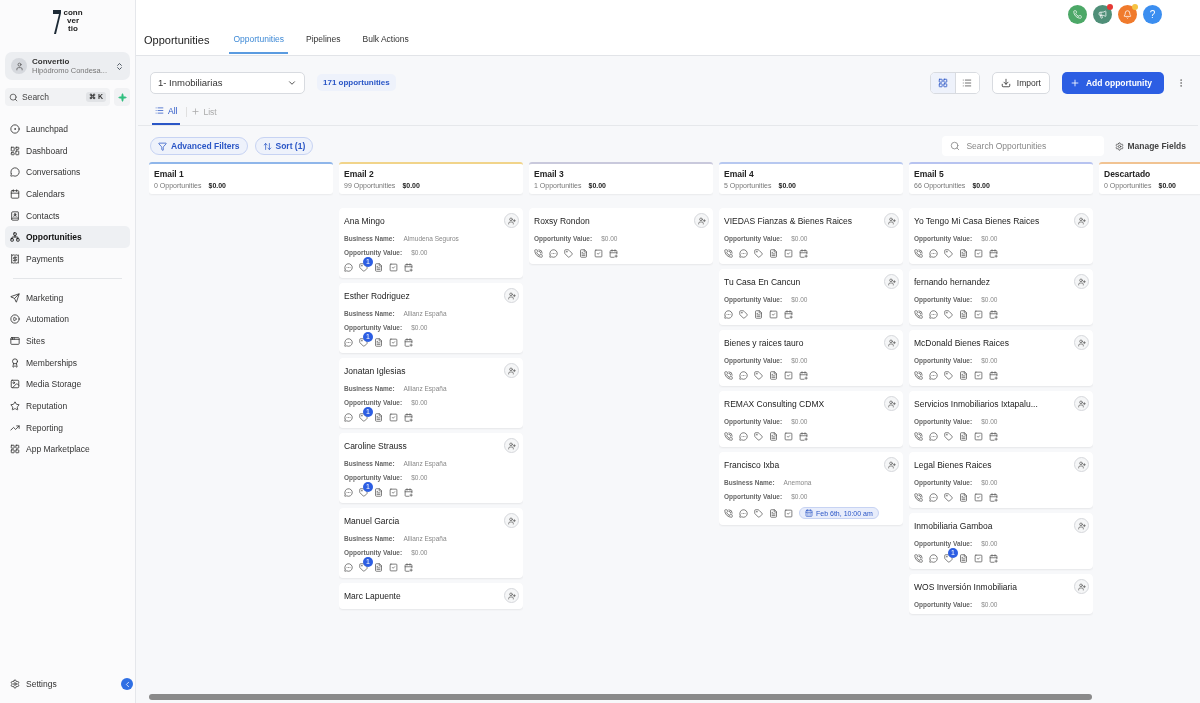 The image size is (1200, 703). What do you see at coordinates (67, 259) in the screenshot?
I see `nav-item: Payments` at bounding box center [67, 259].